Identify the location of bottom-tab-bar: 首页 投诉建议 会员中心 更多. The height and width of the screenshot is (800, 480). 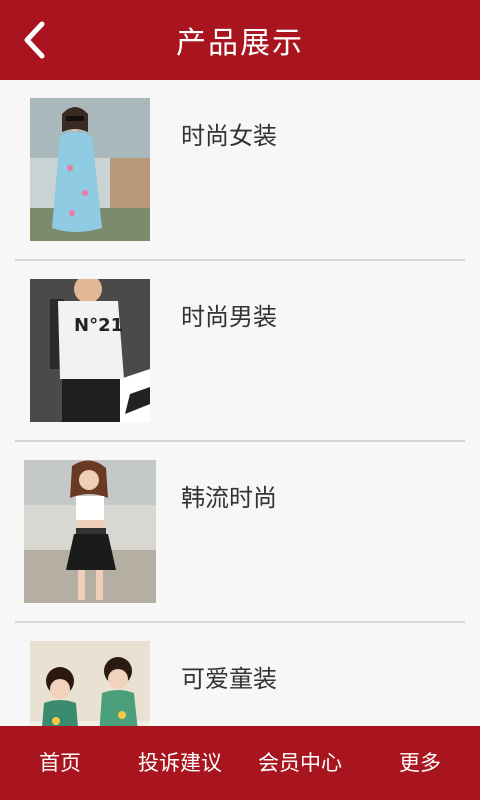
(240, 763).